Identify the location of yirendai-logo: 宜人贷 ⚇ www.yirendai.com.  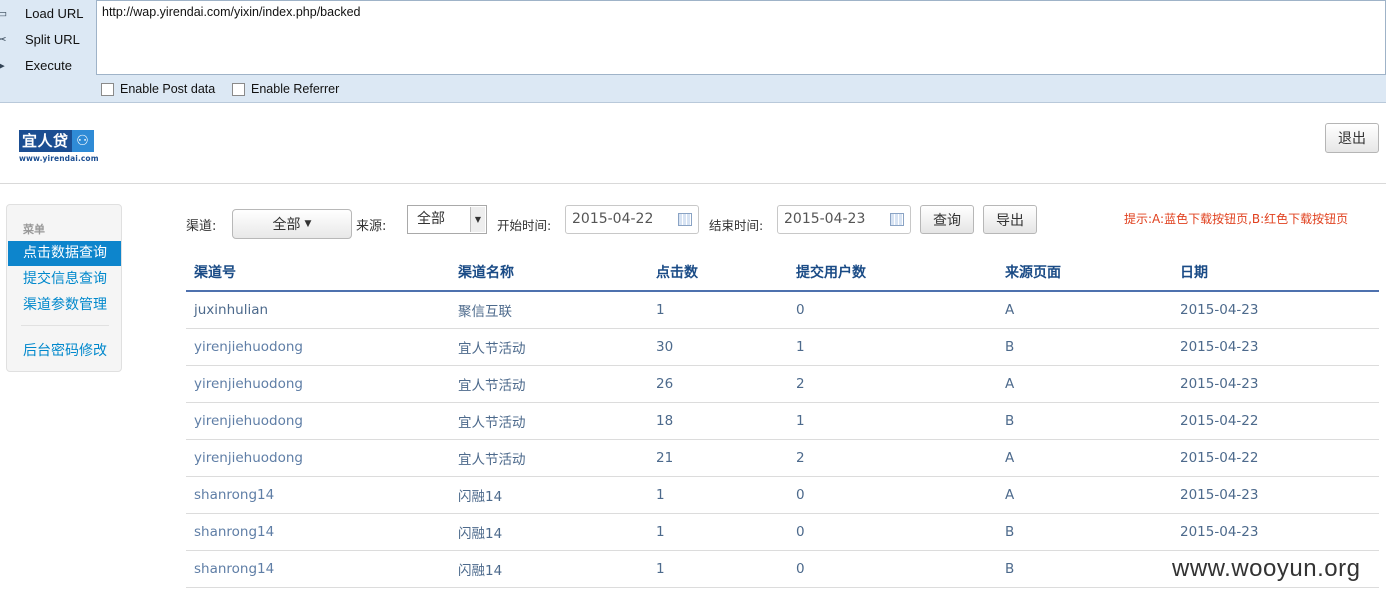
(61, 147).